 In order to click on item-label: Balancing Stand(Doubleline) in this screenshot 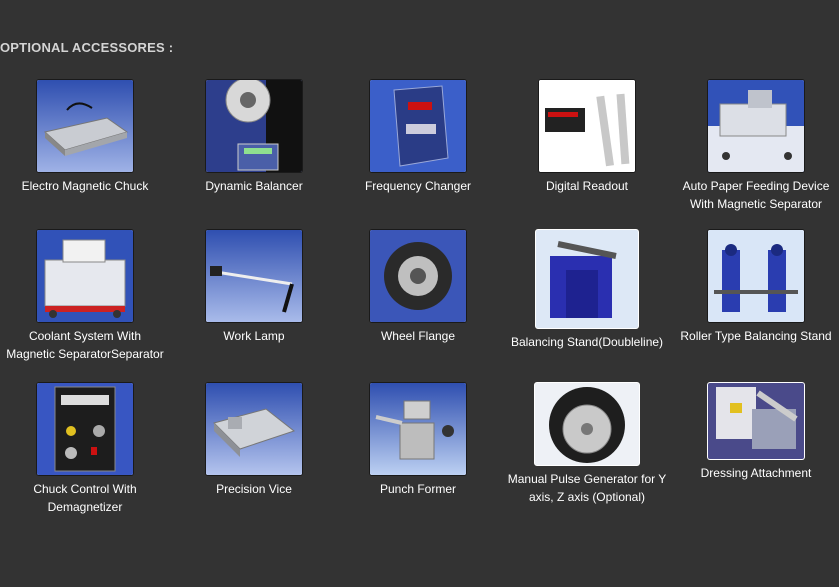, I will do `click(587, 342)`.